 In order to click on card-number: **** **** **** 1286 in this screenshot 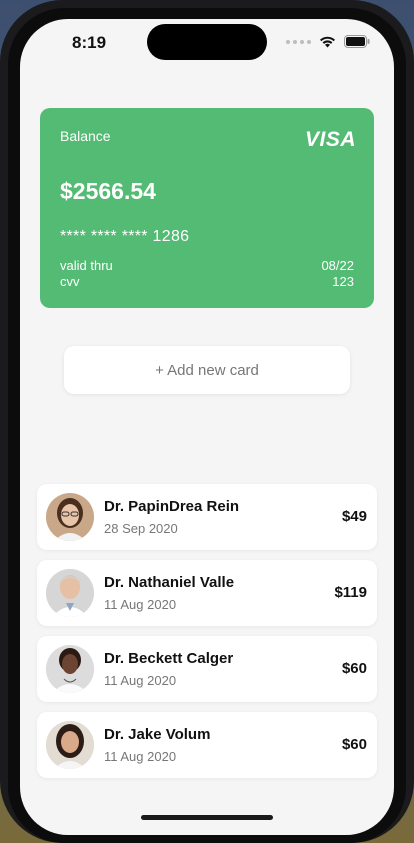, I will do `click(125, 236)`.